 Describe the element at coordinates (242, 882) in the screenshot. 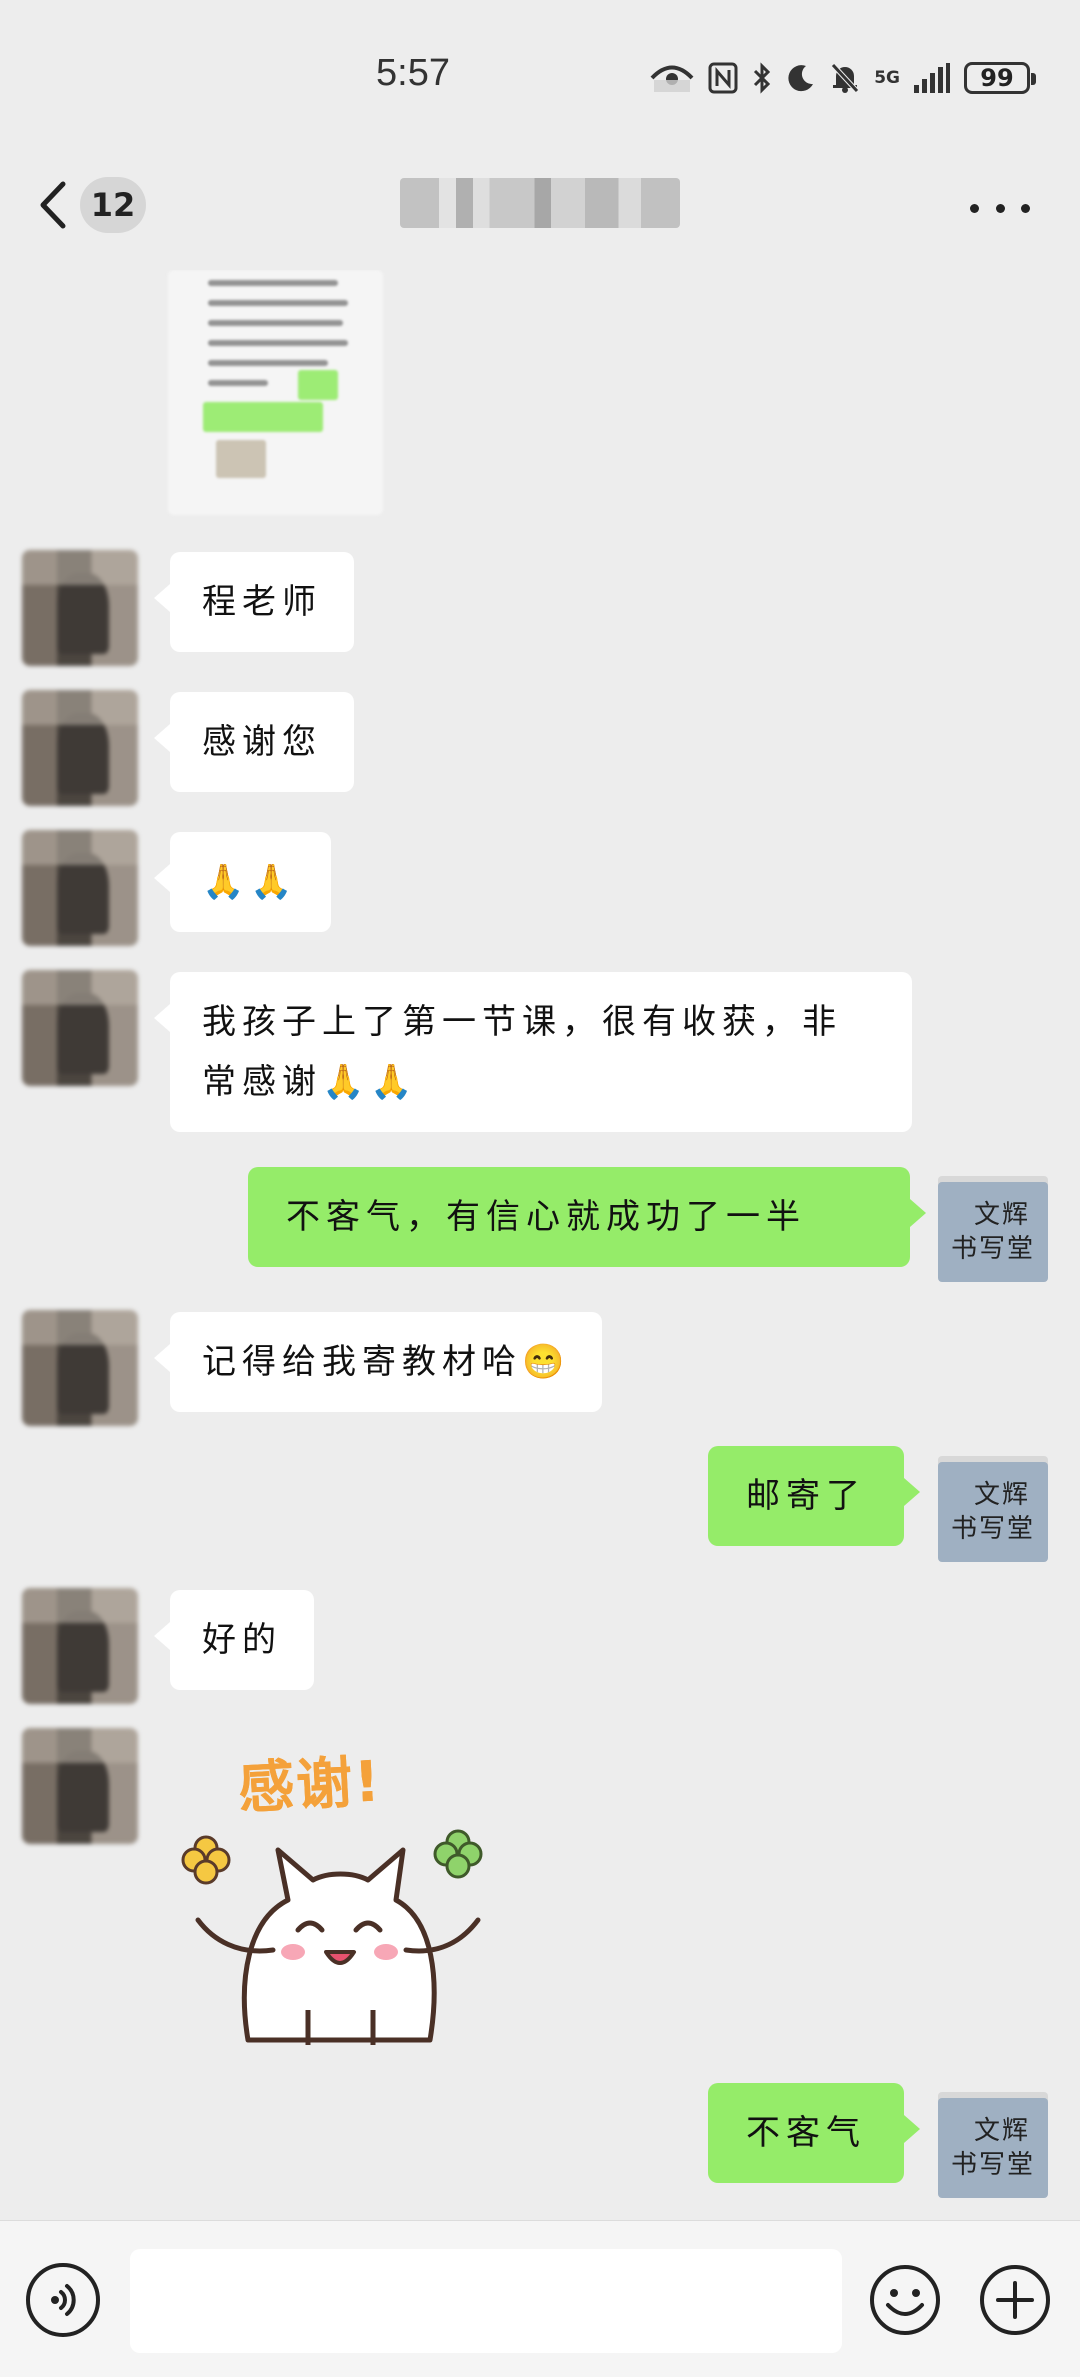

I see `message-bubble-incoming: 🙏🙏` at that location.